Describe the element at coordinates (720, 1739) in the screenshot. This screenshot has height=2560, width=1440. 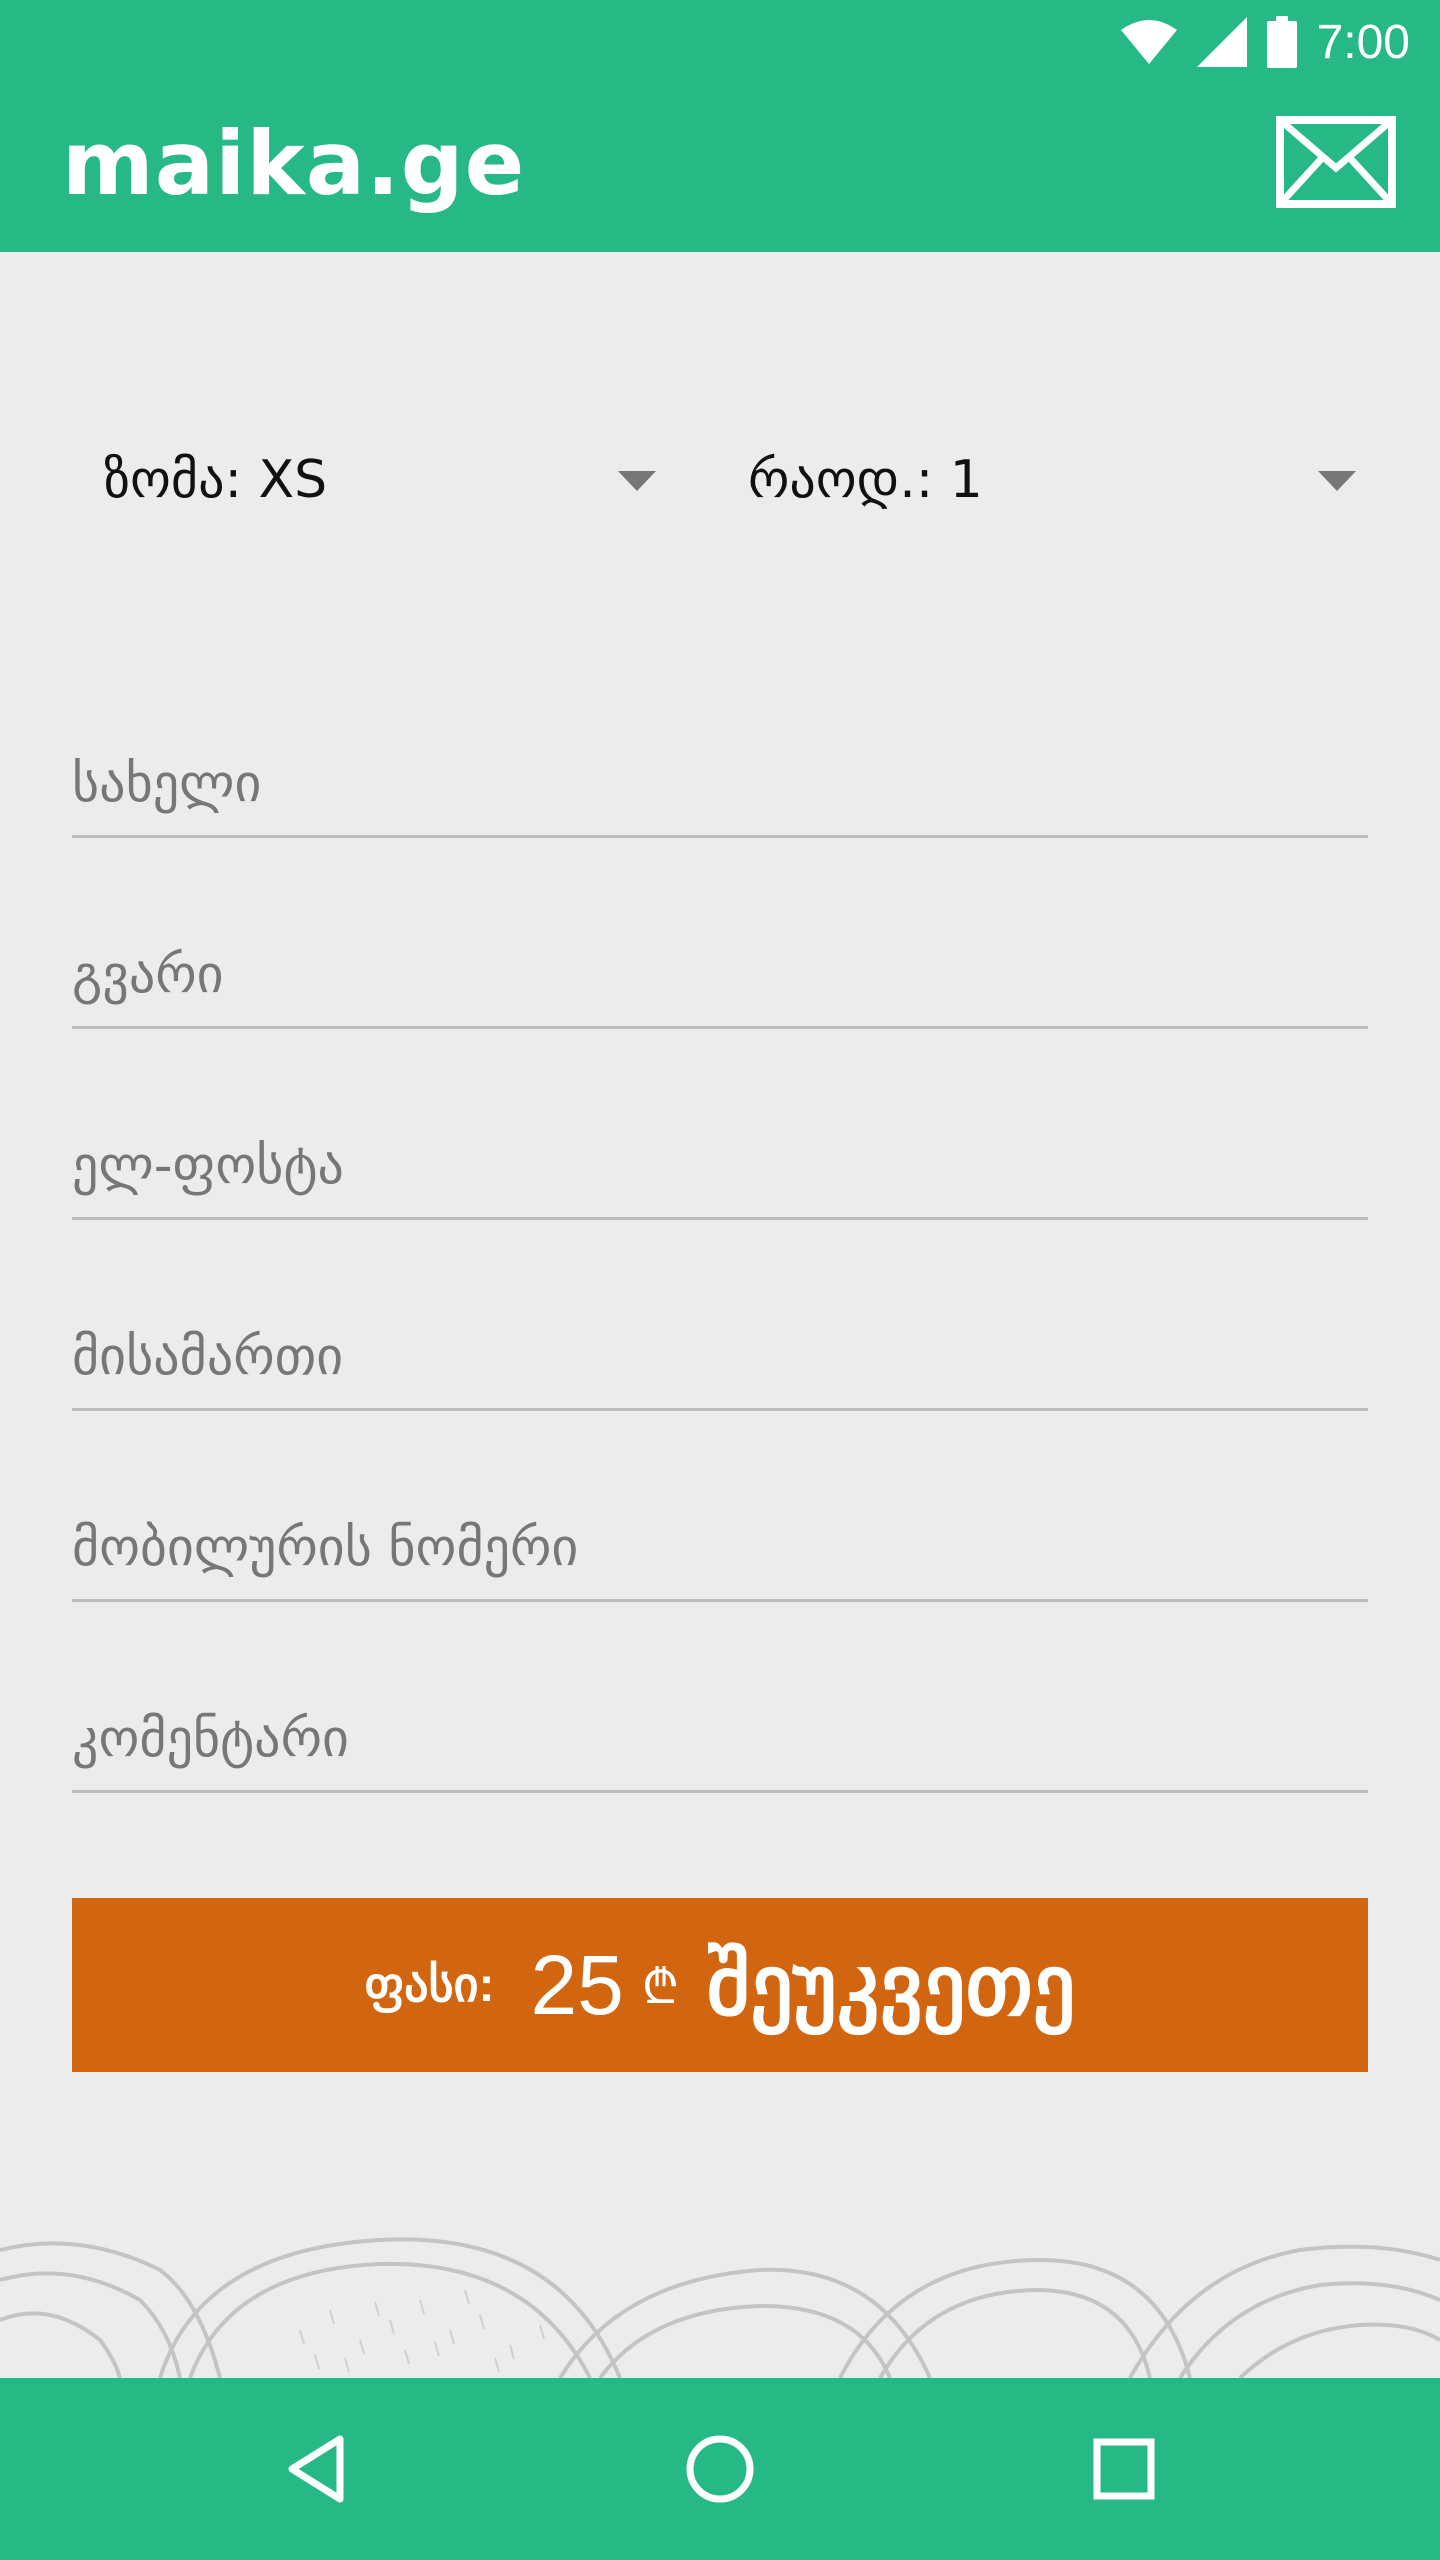
I see `comment-input` at that location.